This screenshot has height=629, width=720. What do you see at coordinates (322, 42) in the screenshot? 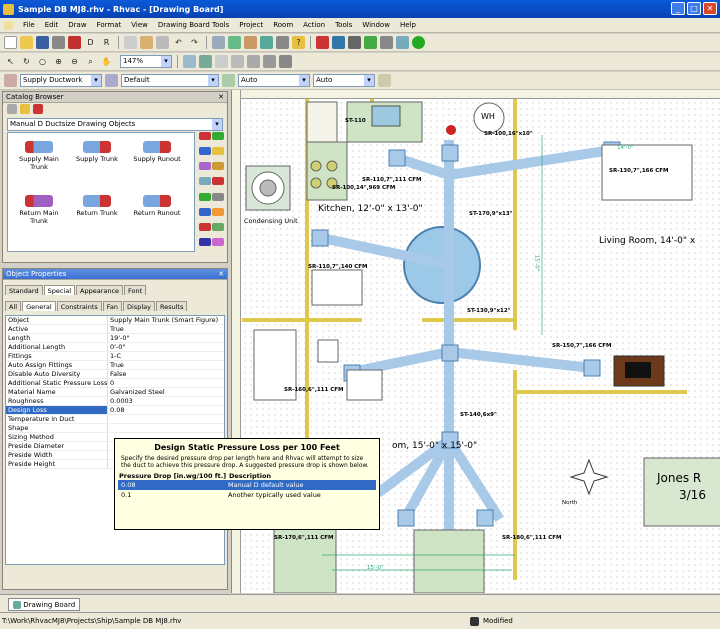
I see `color-icon` at bounding box center [322, 42].